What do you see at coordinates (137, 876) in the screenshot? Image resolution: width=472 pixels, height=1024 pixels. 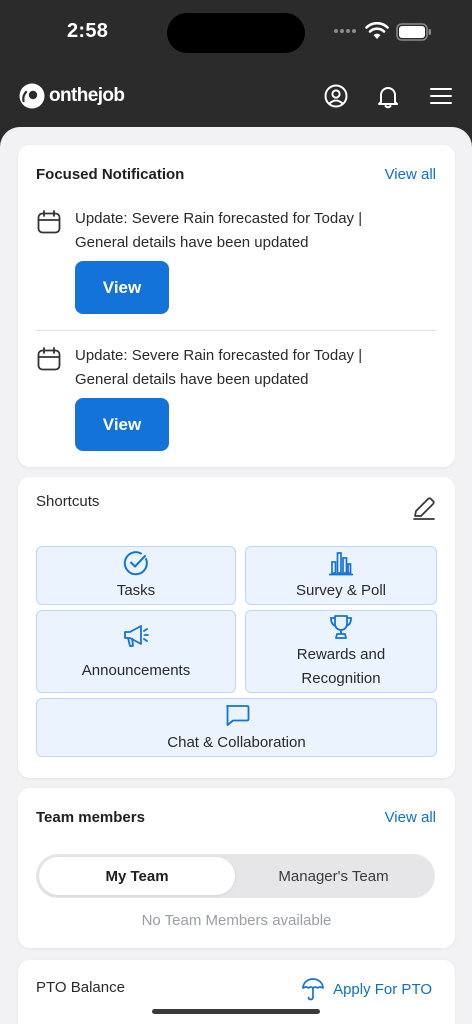 I see `tab-my-team: My Team` at bounding box center [137, 876].